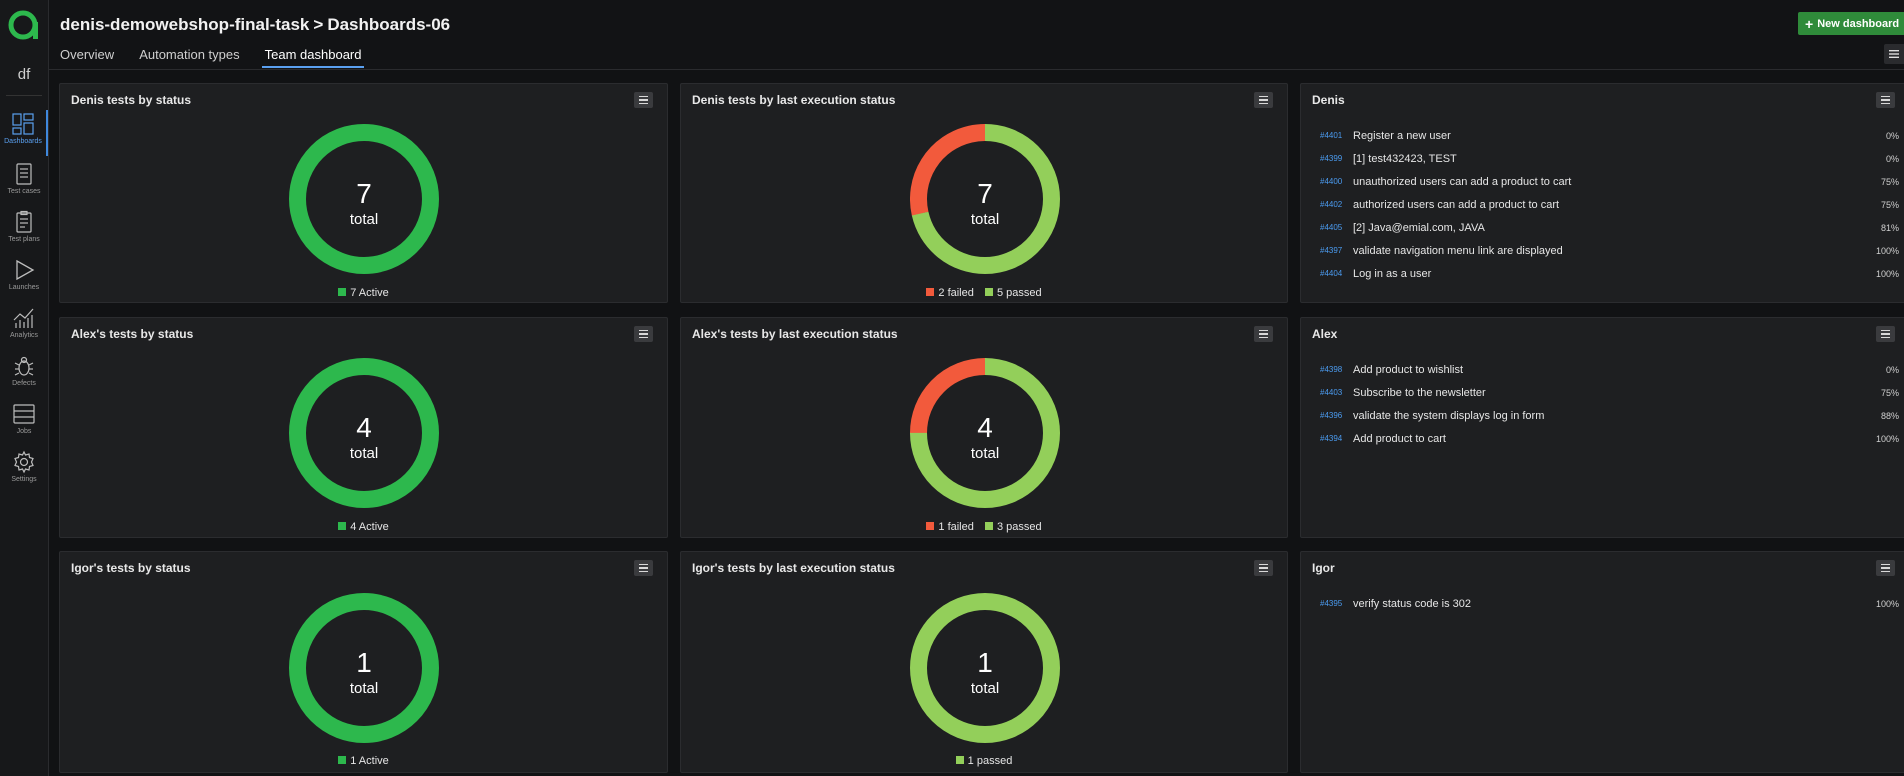  What do you see at coordinates (24, 25) in the screenshot?
I see `logo-icon` at bounding box center [24, 25].